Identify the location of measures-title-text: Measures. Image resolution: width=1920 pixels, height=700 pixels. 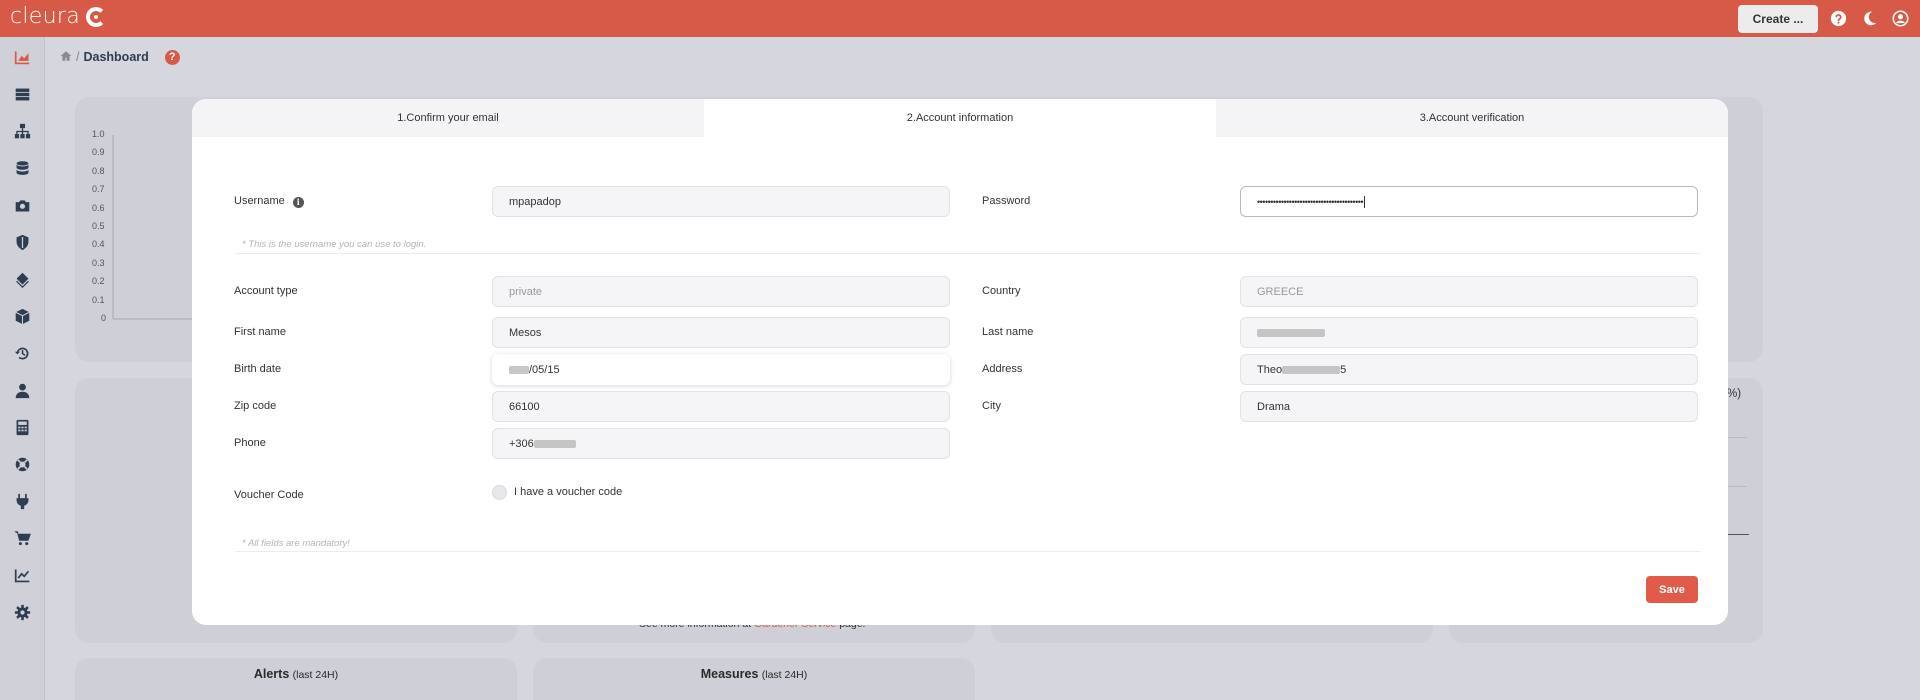
(729, 674).